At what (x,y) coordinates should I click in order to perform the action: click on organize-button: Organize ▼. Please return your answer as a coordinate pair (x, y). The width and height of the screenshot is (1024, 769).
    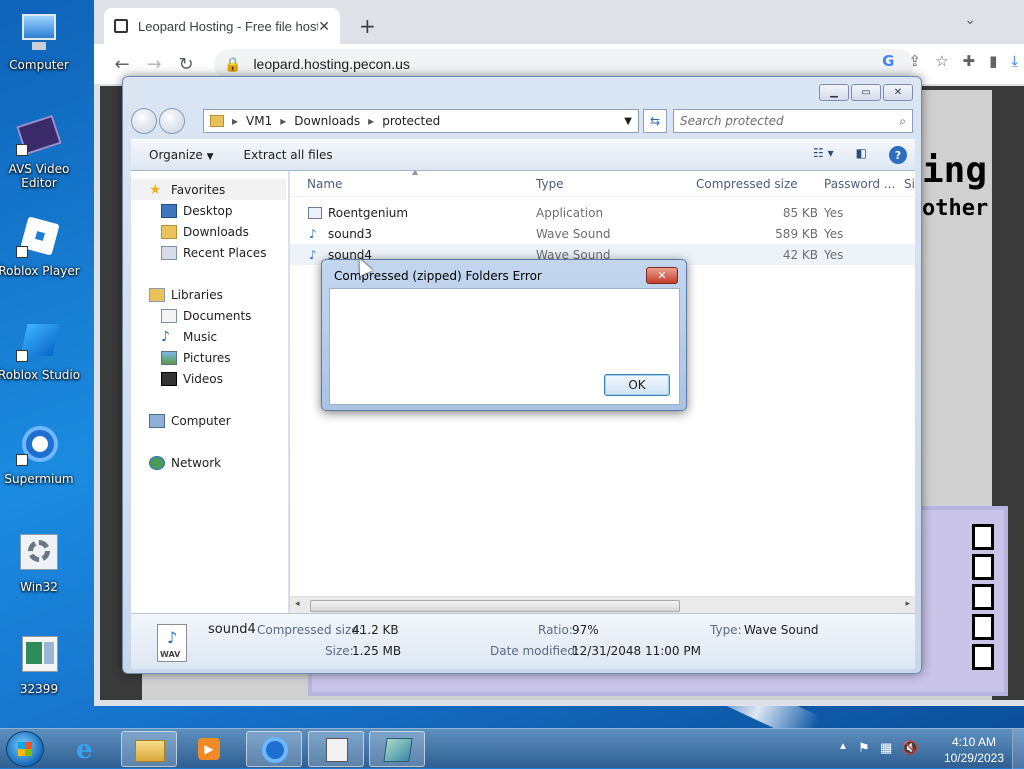
    Looking at the image, I should click on (181, 155).